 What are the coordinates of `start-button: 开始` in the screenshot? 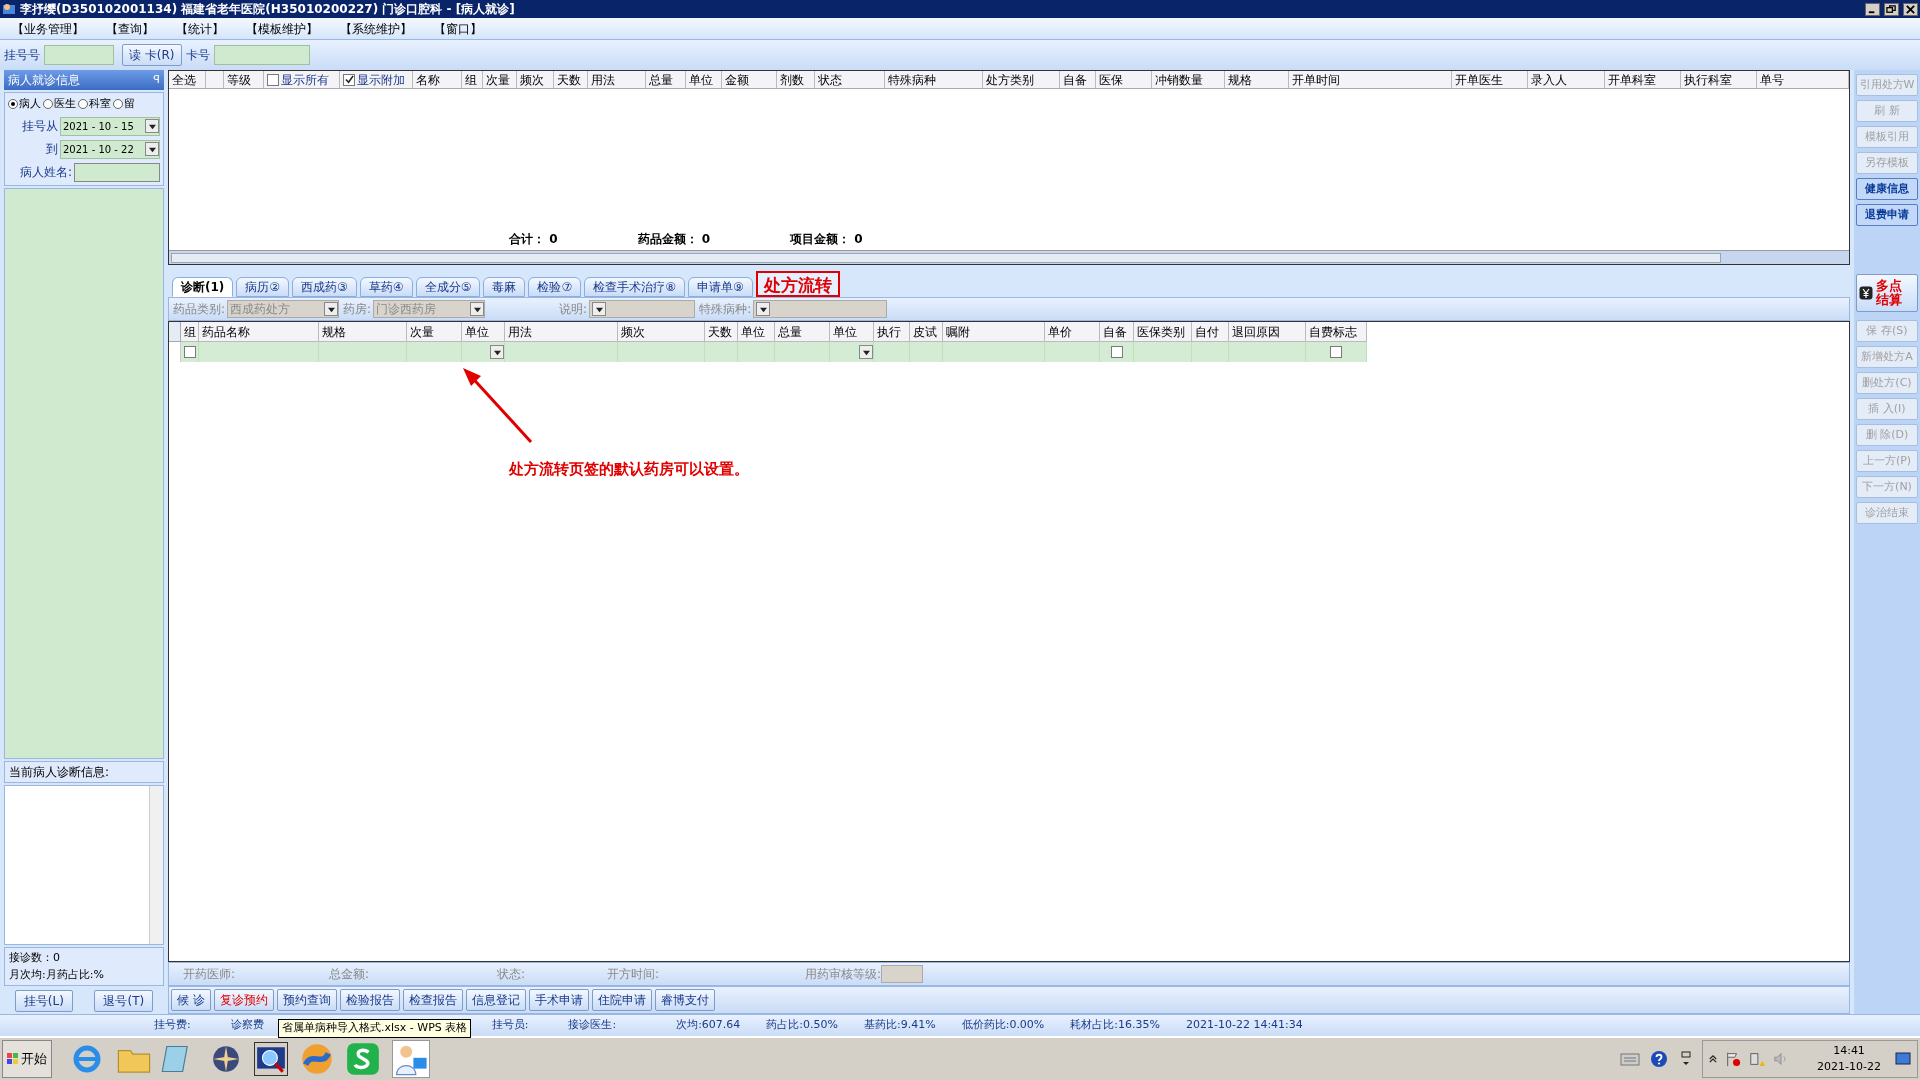 It's located at (27, 1059).